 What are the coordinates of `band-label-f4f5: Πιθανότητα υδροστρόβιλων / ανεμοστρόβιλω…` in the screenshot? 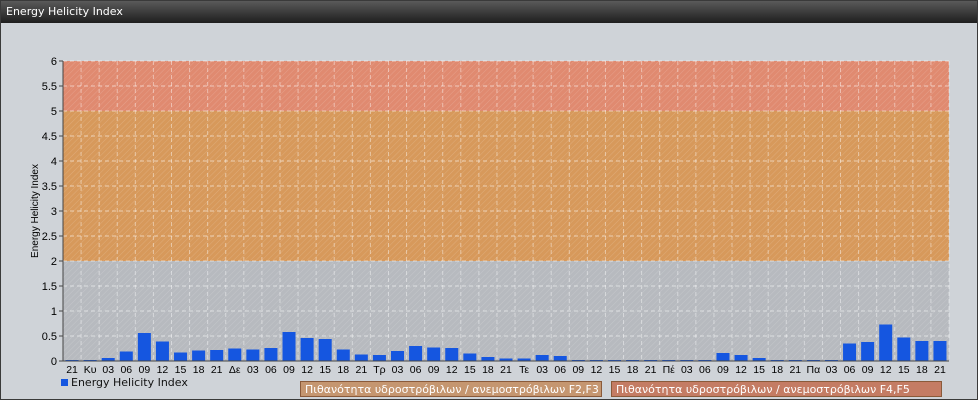 It's located at (776, 389).